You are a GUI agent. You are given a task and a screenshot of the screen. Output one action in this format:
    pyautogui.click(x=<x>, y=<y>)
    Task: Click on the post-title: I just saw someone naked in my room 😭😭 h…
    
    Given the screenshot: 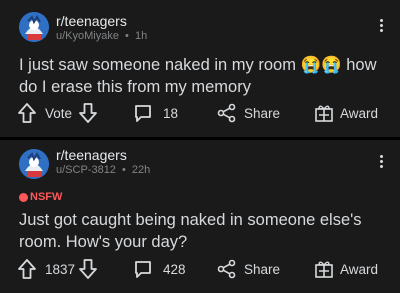 What is the action you would take?
    pyautogui.click(x=204, y=76)
    